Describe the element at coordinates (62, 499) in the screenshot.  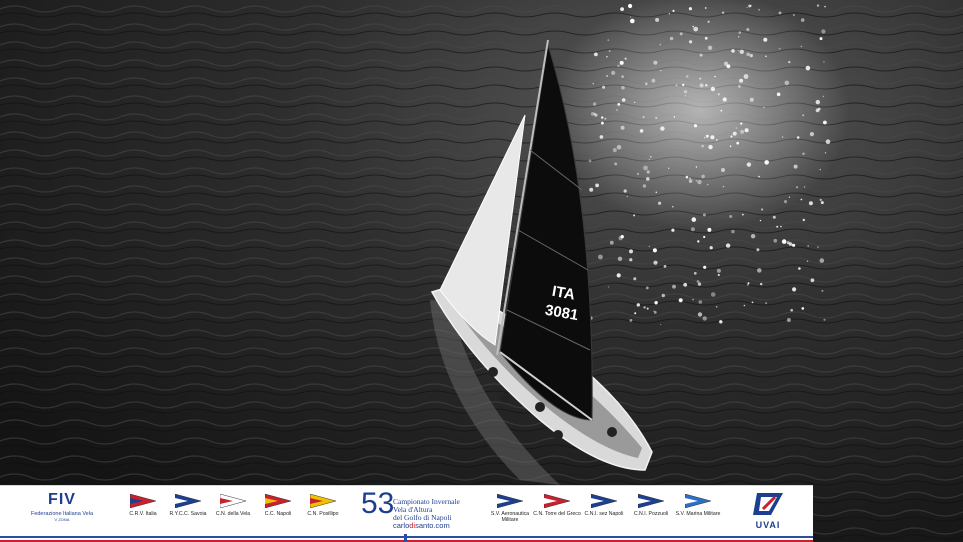
I see `fiv-wordmark: FIV` at that location.